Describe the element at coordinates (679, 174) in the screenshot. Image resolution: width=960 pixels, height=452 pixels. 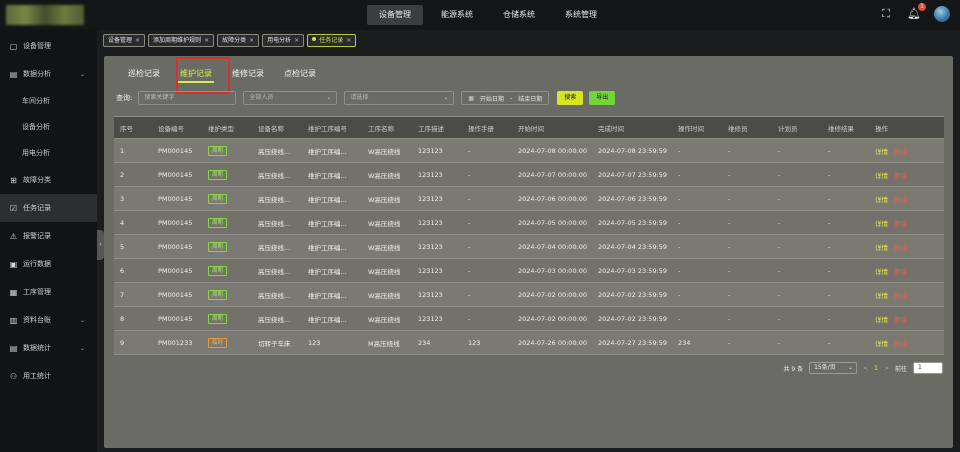
I see `table-cell-opTime: -` at that location.